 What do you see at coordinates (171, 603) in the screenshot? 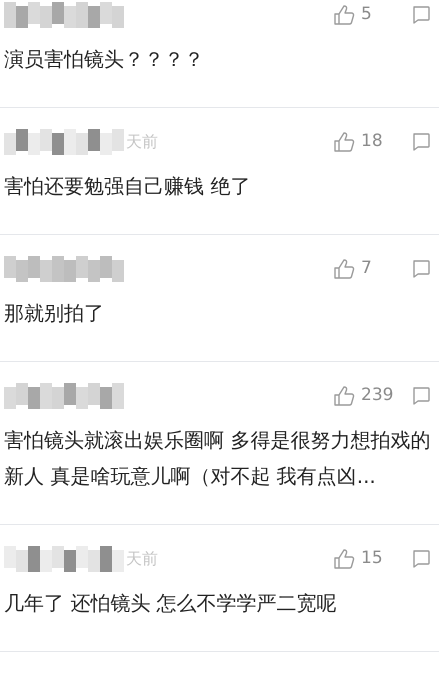
I see `comment-text: 几年了 还怕镜头 怎么不学学严二宽呢` at bounding box center [171, 603].